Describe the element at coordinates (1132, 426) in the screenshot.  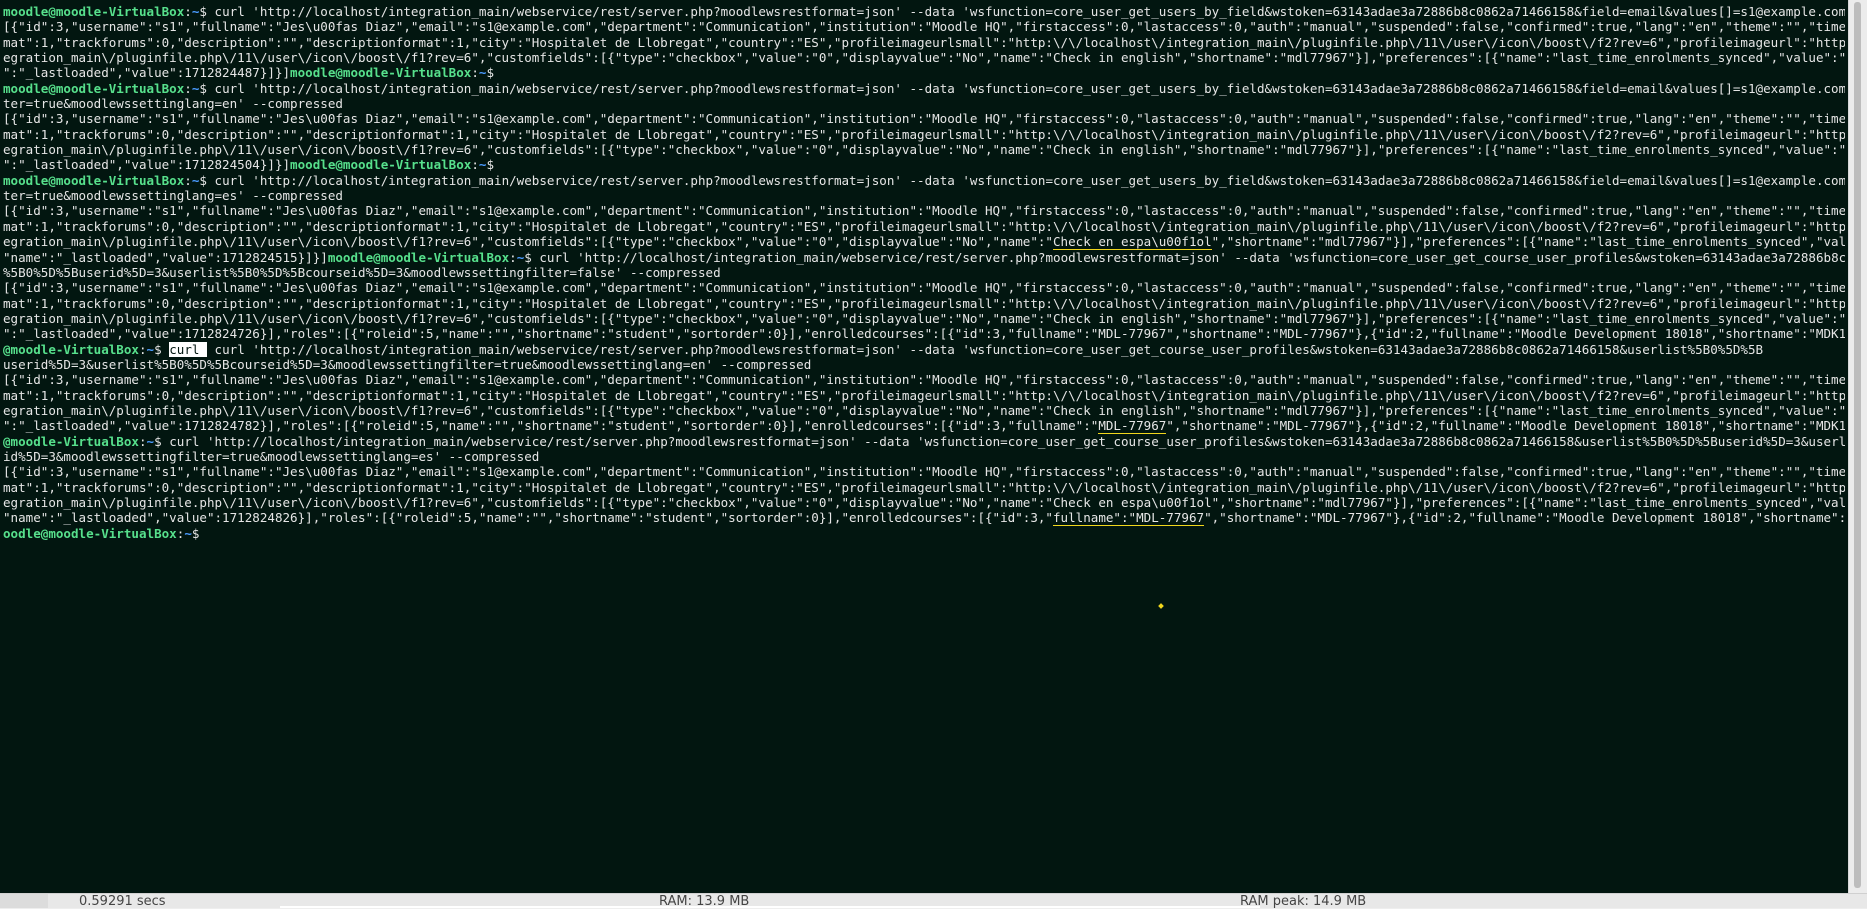
I see `highlighted-text: MDL-77967` at that location.